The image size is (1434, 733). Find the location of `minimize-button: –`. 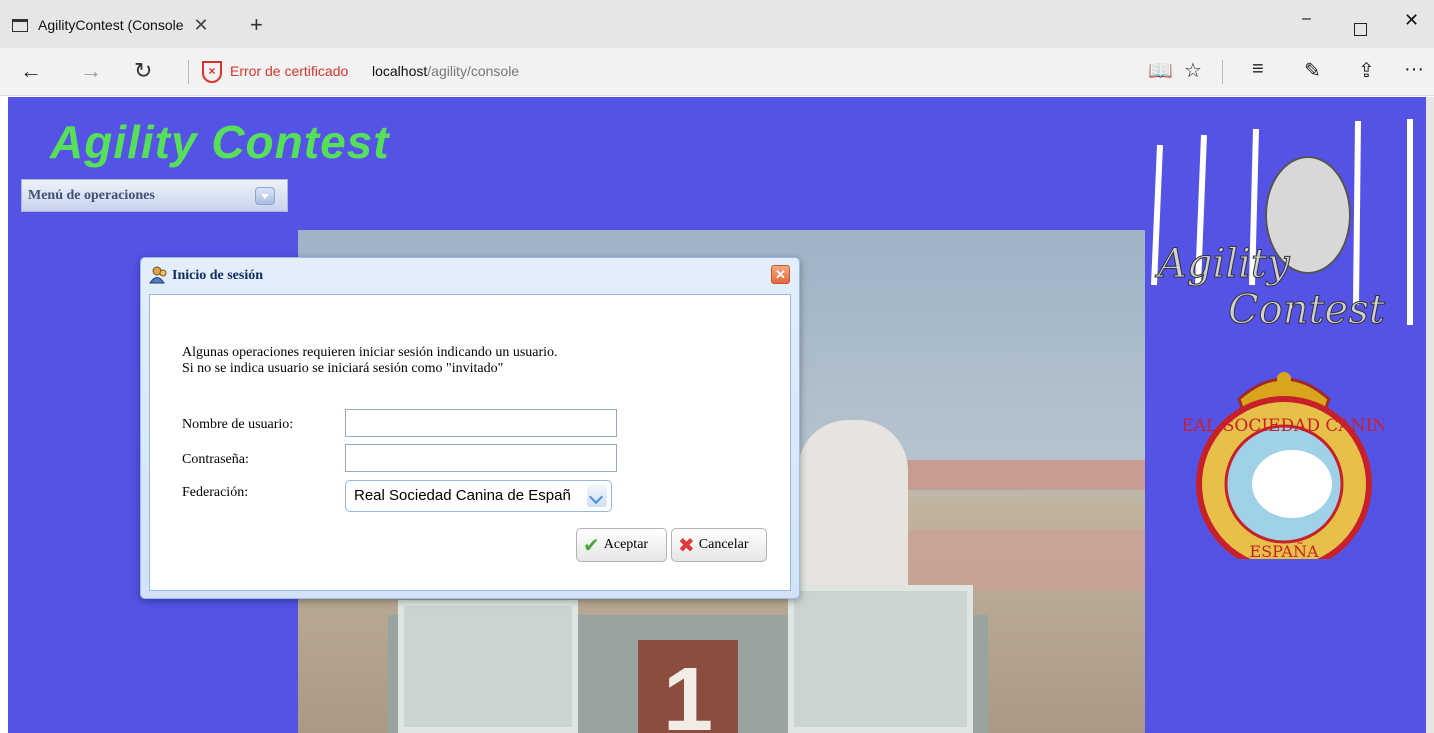

minimize-button: – is located at coordinates (1306, 19).